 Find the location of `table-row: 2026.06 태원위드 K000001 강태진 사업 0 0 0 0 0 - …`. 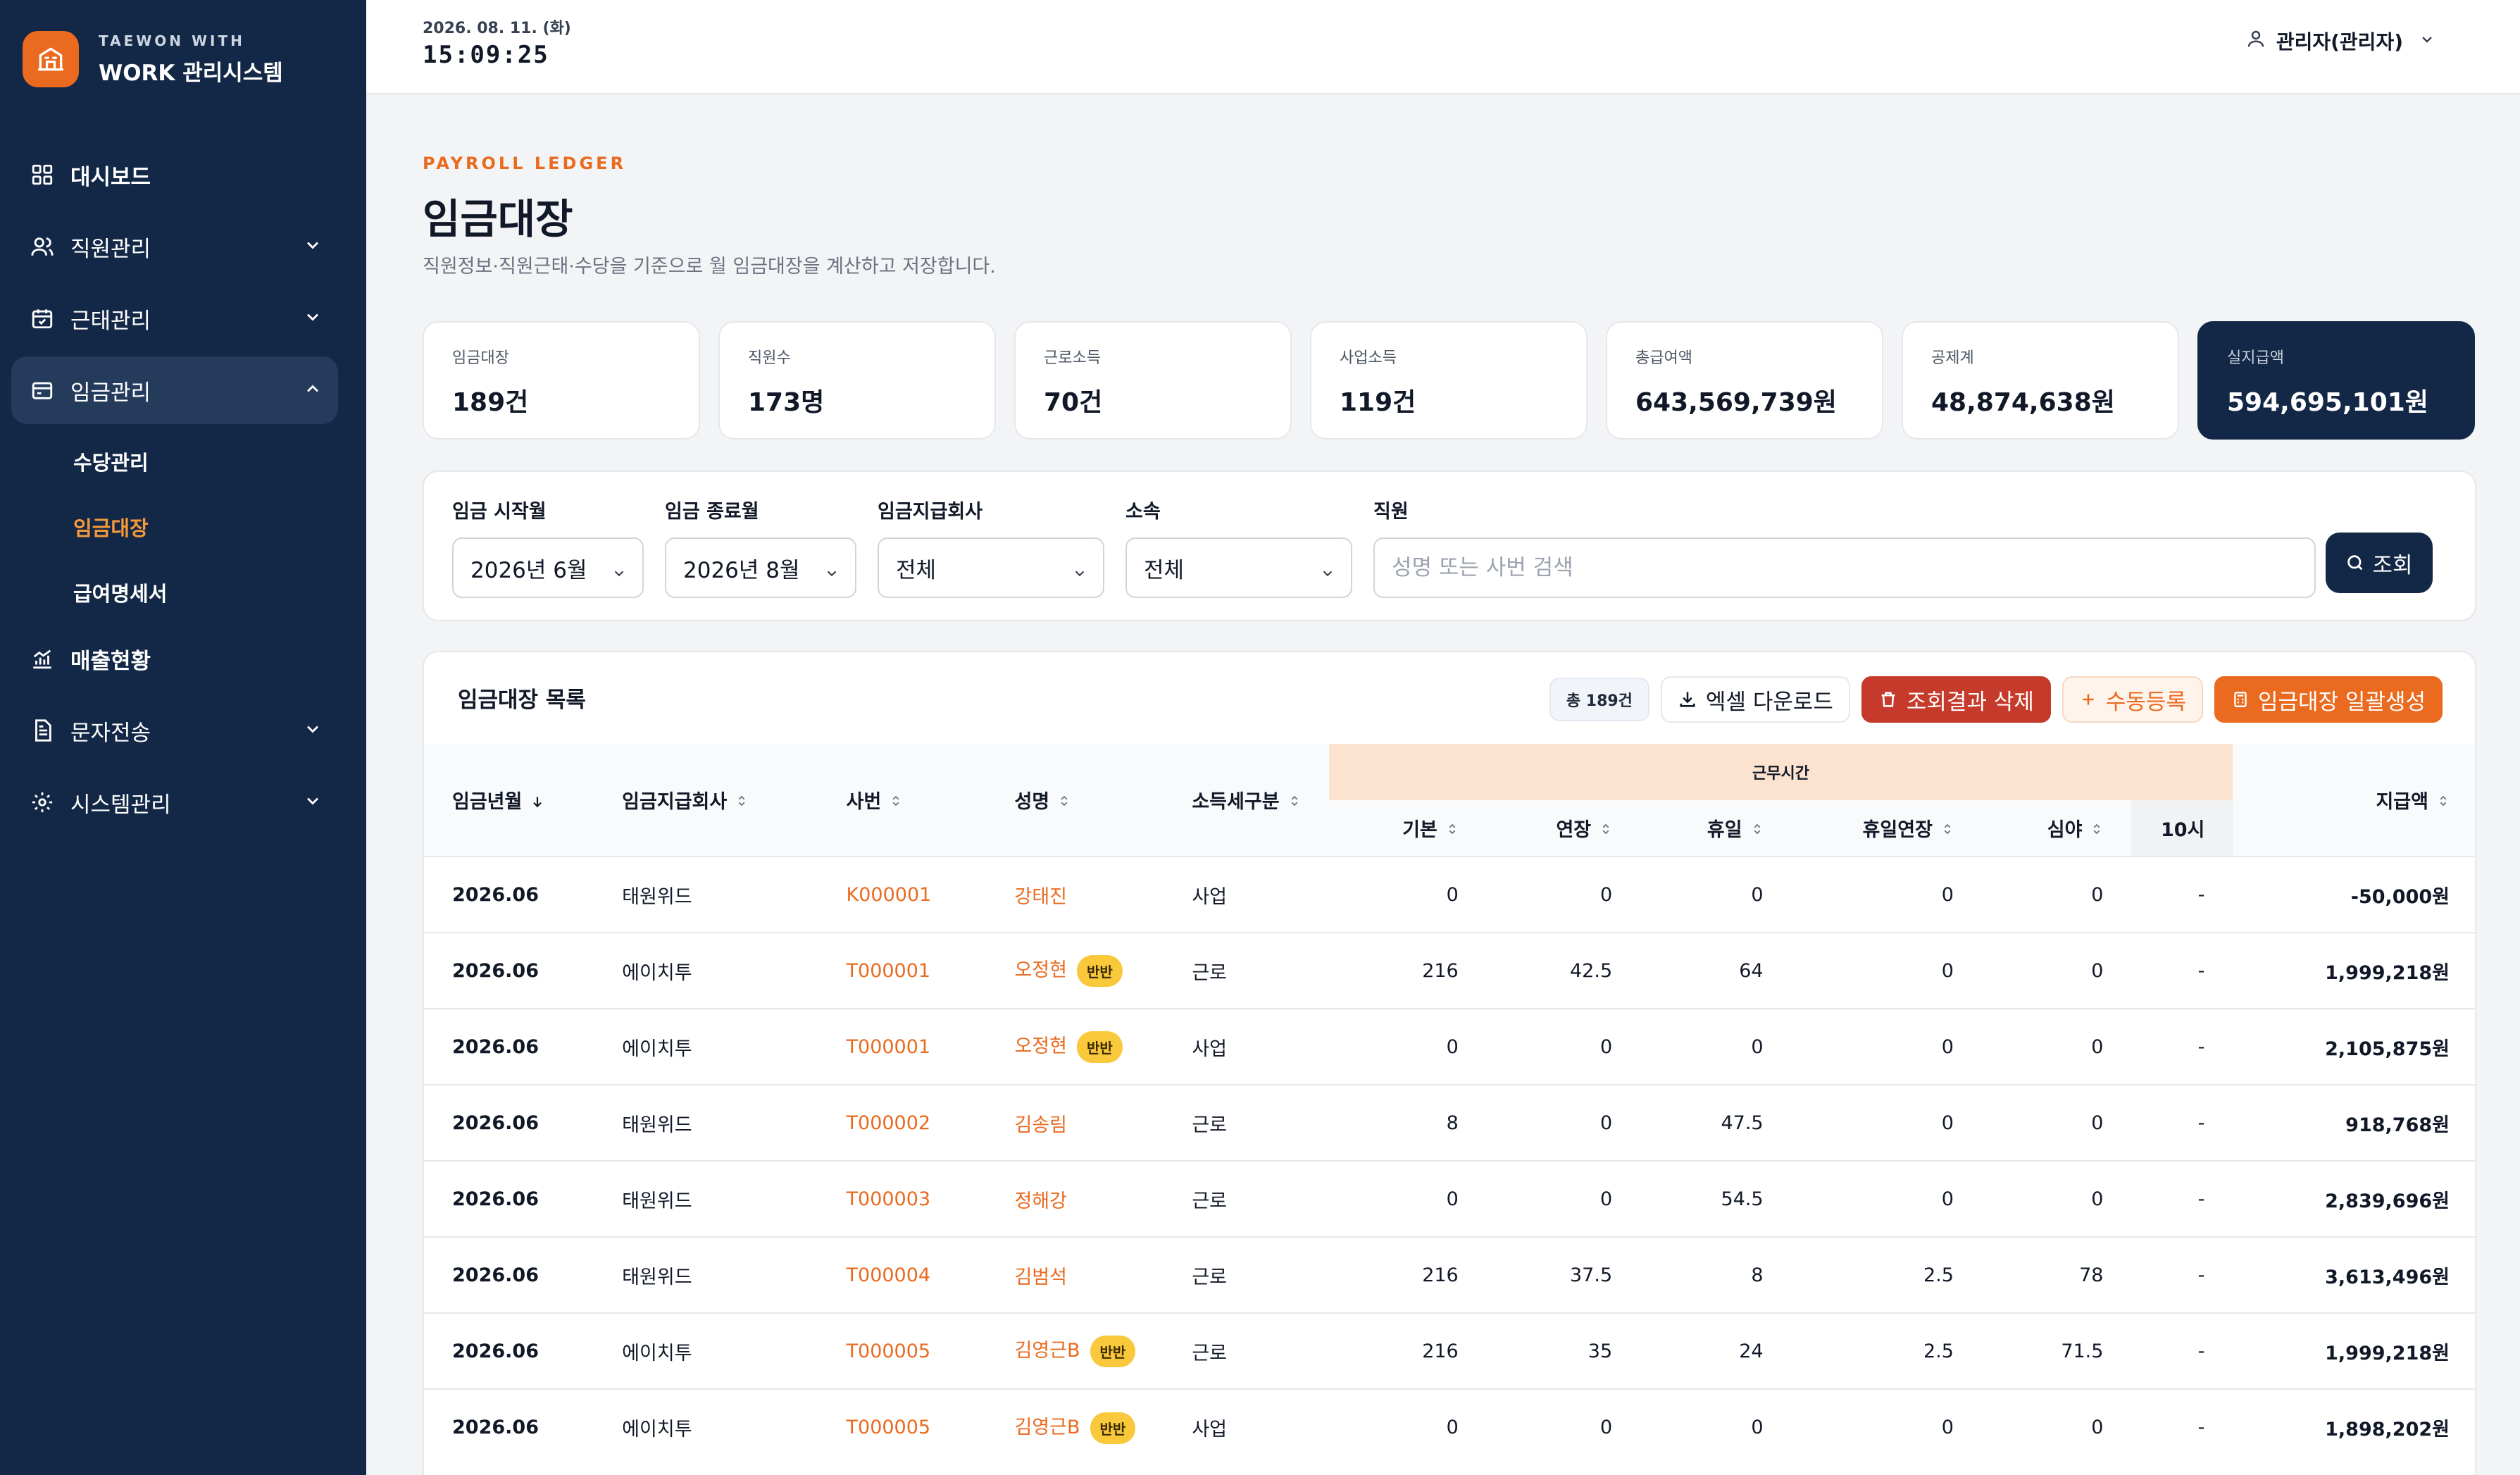

table-row: 2026.06 태원위드 K000001 강태진 사업 0 0 0 0 0 - … is located at coordinates (1450, 894).